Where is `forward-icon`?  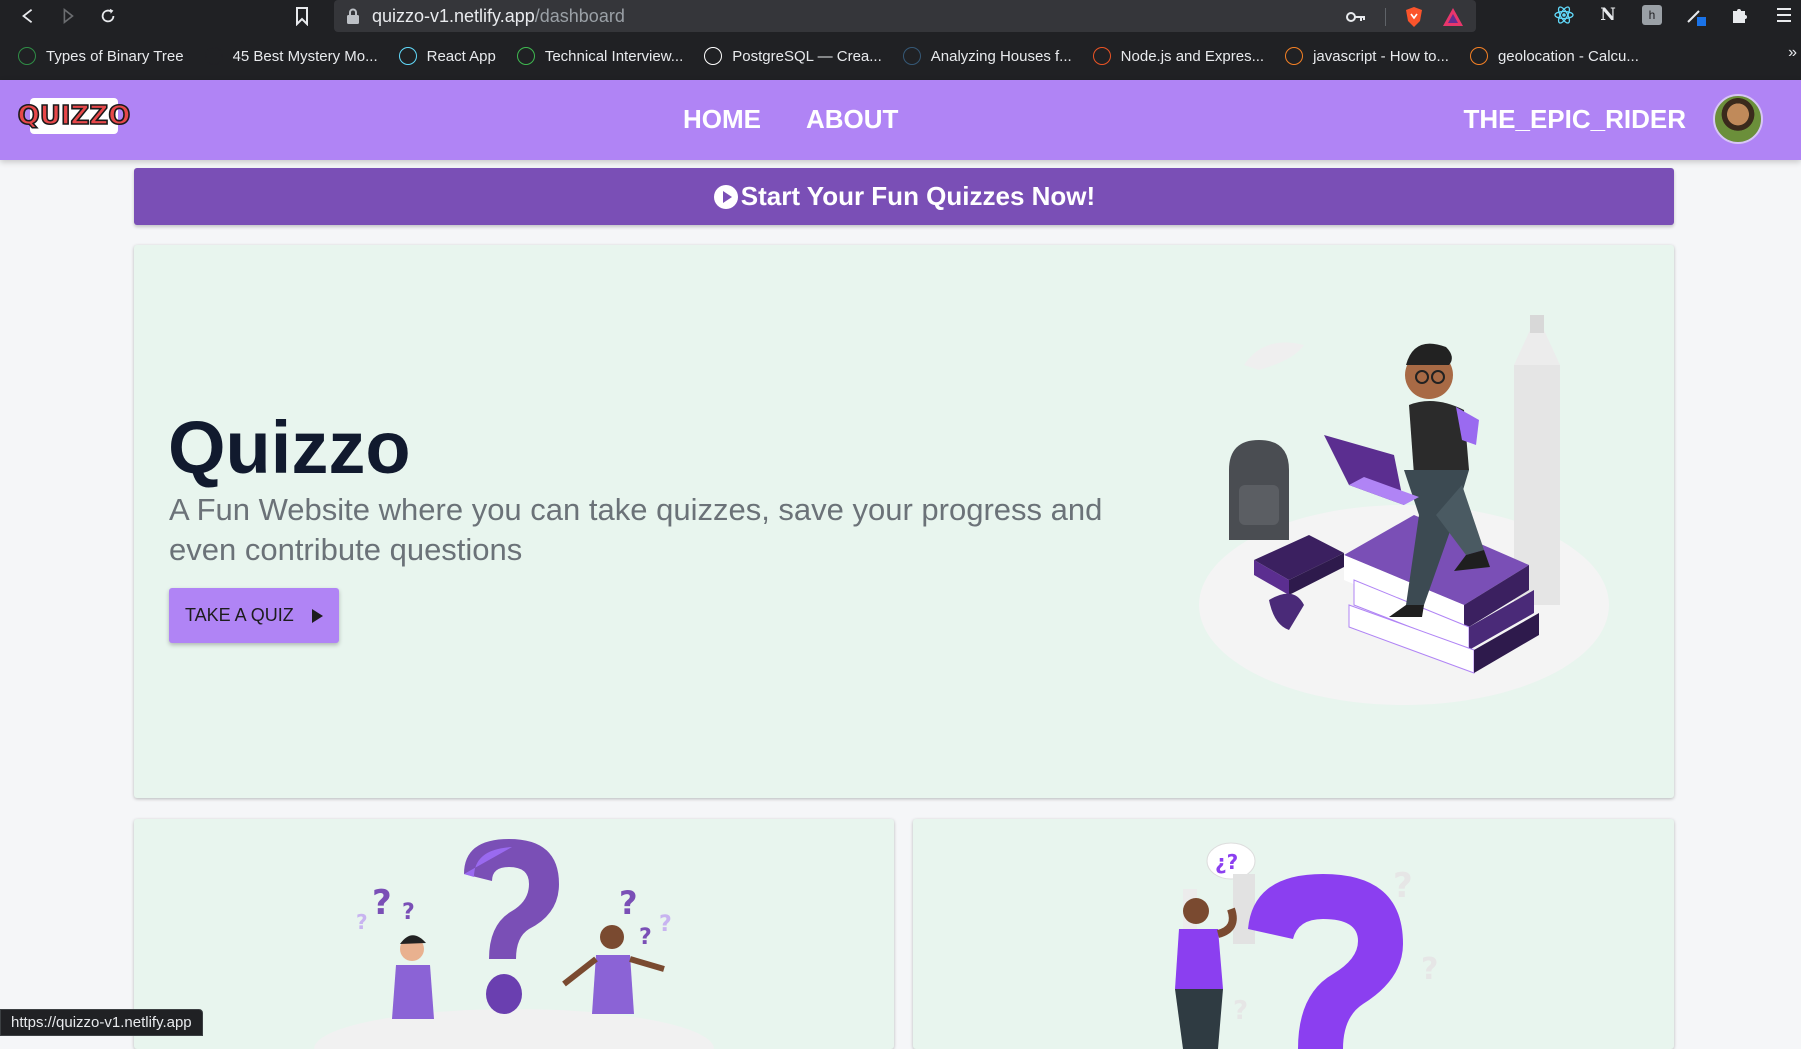
forward-icon is located at coordinates (68, 16).